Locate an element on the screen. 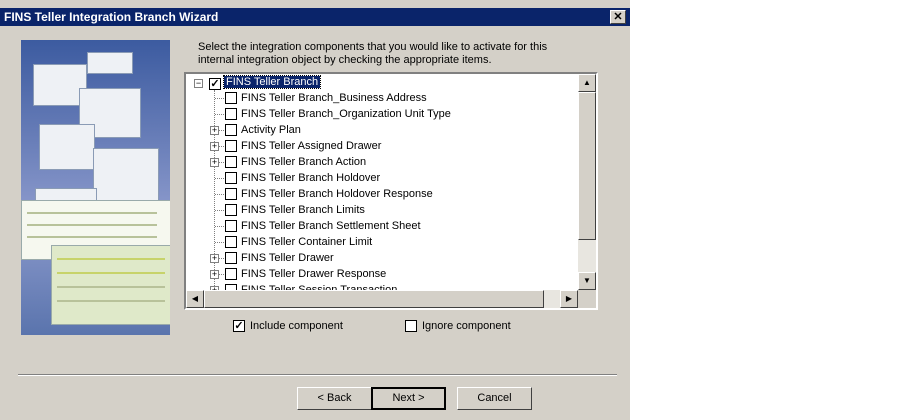 The height and width of the screenshot is (420, 912). tree-item: FINS Teller Branch Action is located at coordinates (303, 162).